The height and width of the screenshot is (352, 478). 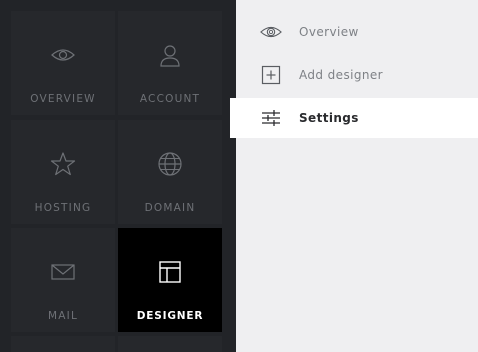 I want to click on star-icon, so click(x=63, y=164).